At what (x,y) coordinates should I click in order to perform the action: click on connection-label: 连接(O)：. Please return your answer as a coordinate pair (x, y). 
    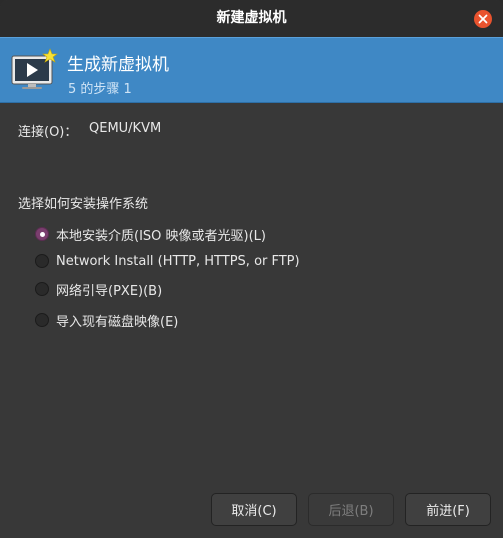
    Looking at the image, I should click on (48, 132).